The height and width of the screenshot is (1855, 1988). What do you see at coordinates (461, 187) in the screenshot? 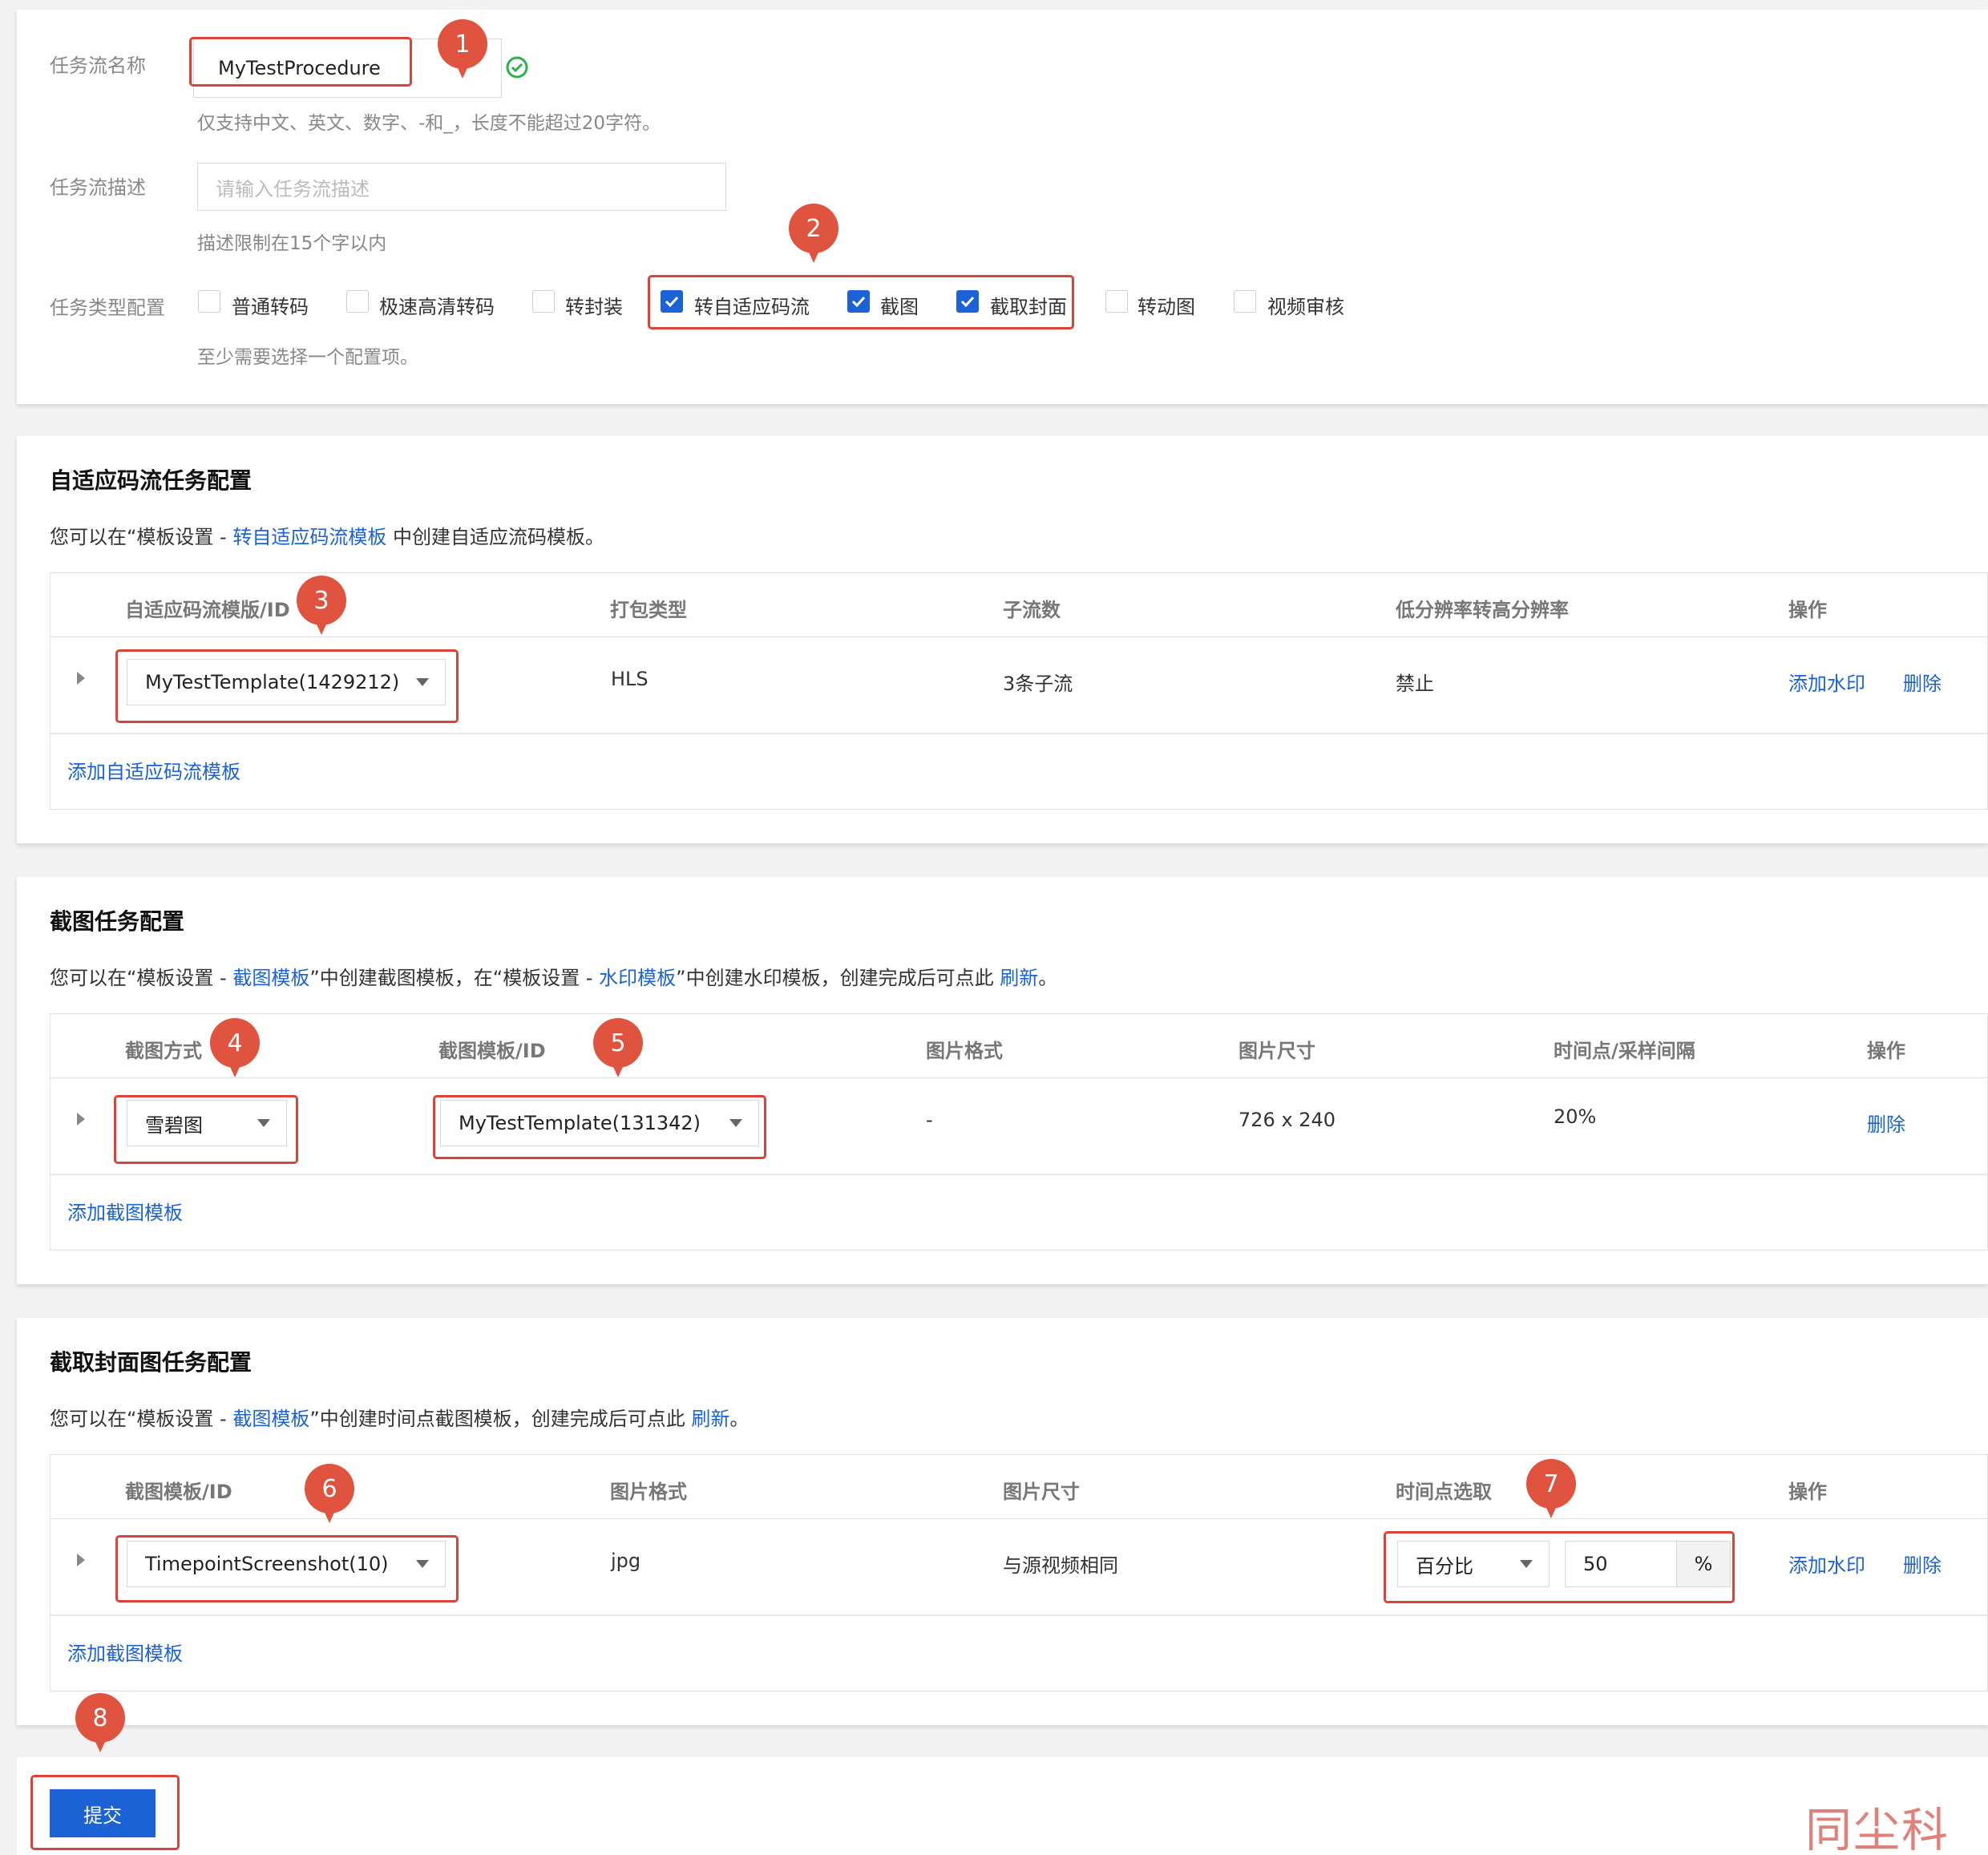
I see `task-desc-input: 请输入任务流描述` at bounding box center [461, 187].